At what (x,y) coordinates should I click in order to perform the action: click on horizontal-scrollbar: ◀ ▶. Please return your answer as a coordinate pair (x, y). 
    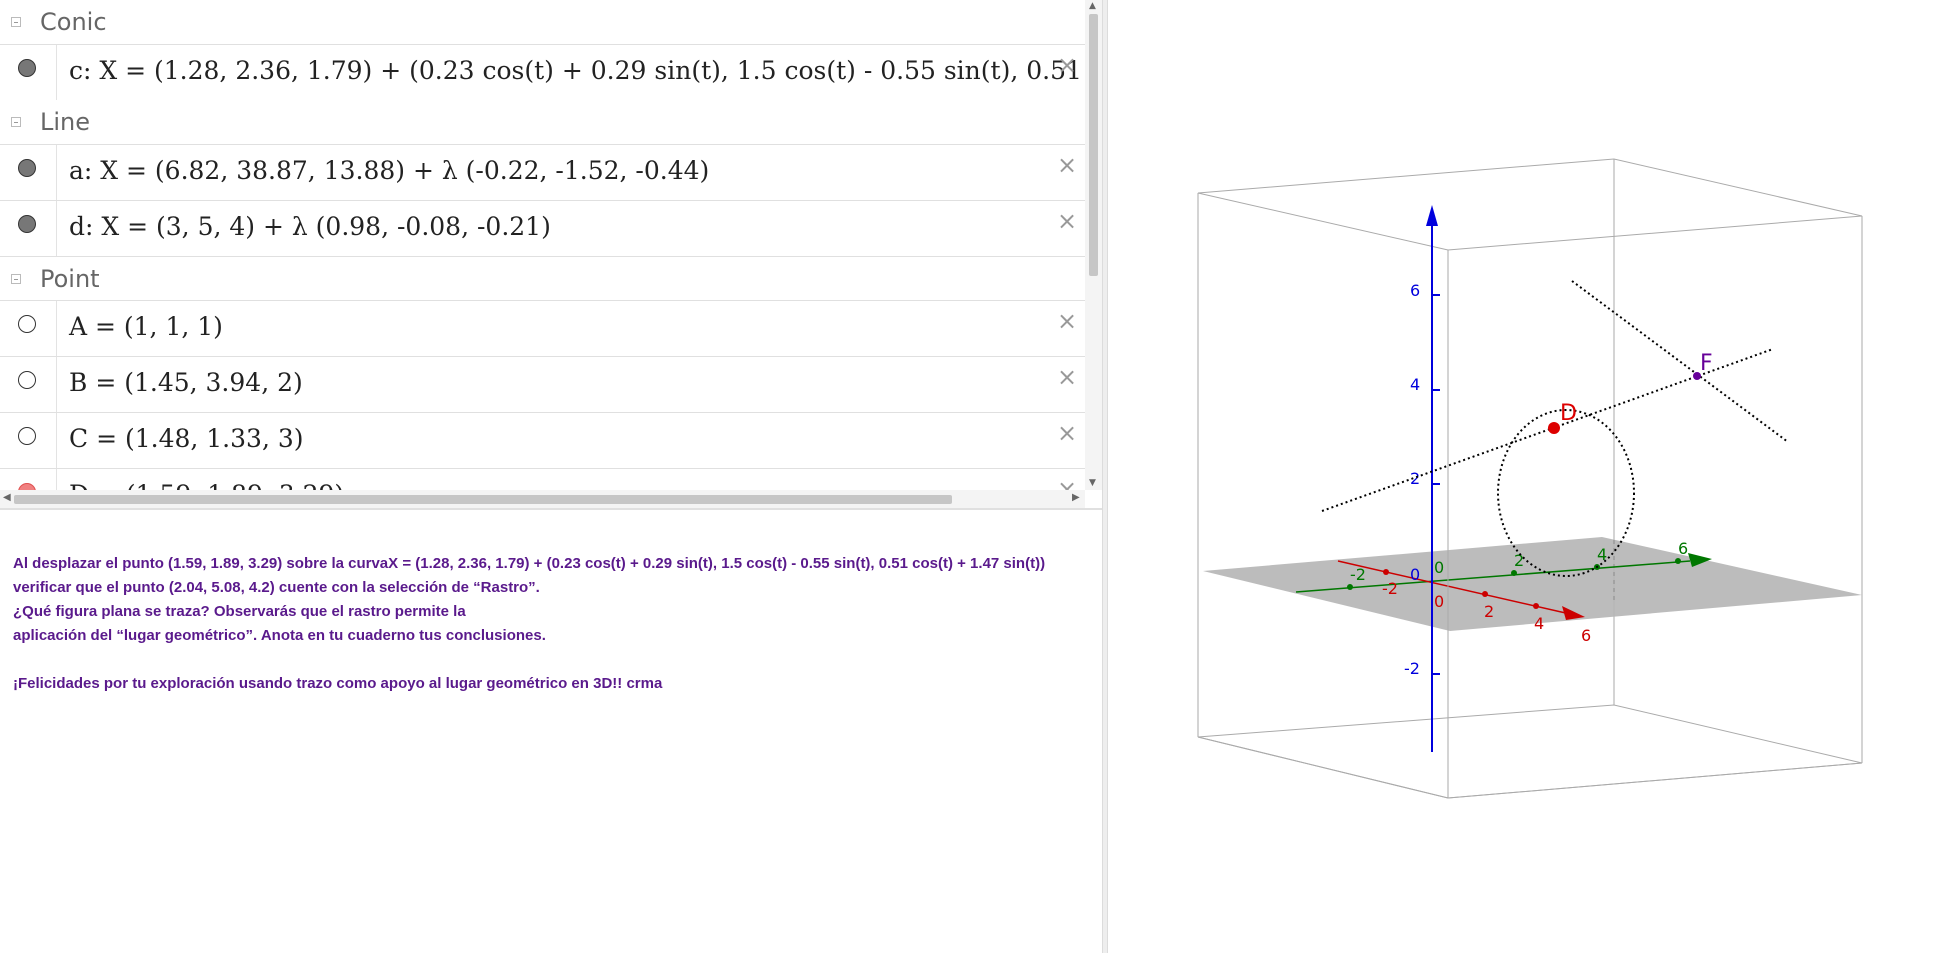
    Looking at the image, I should click on (542, 499).